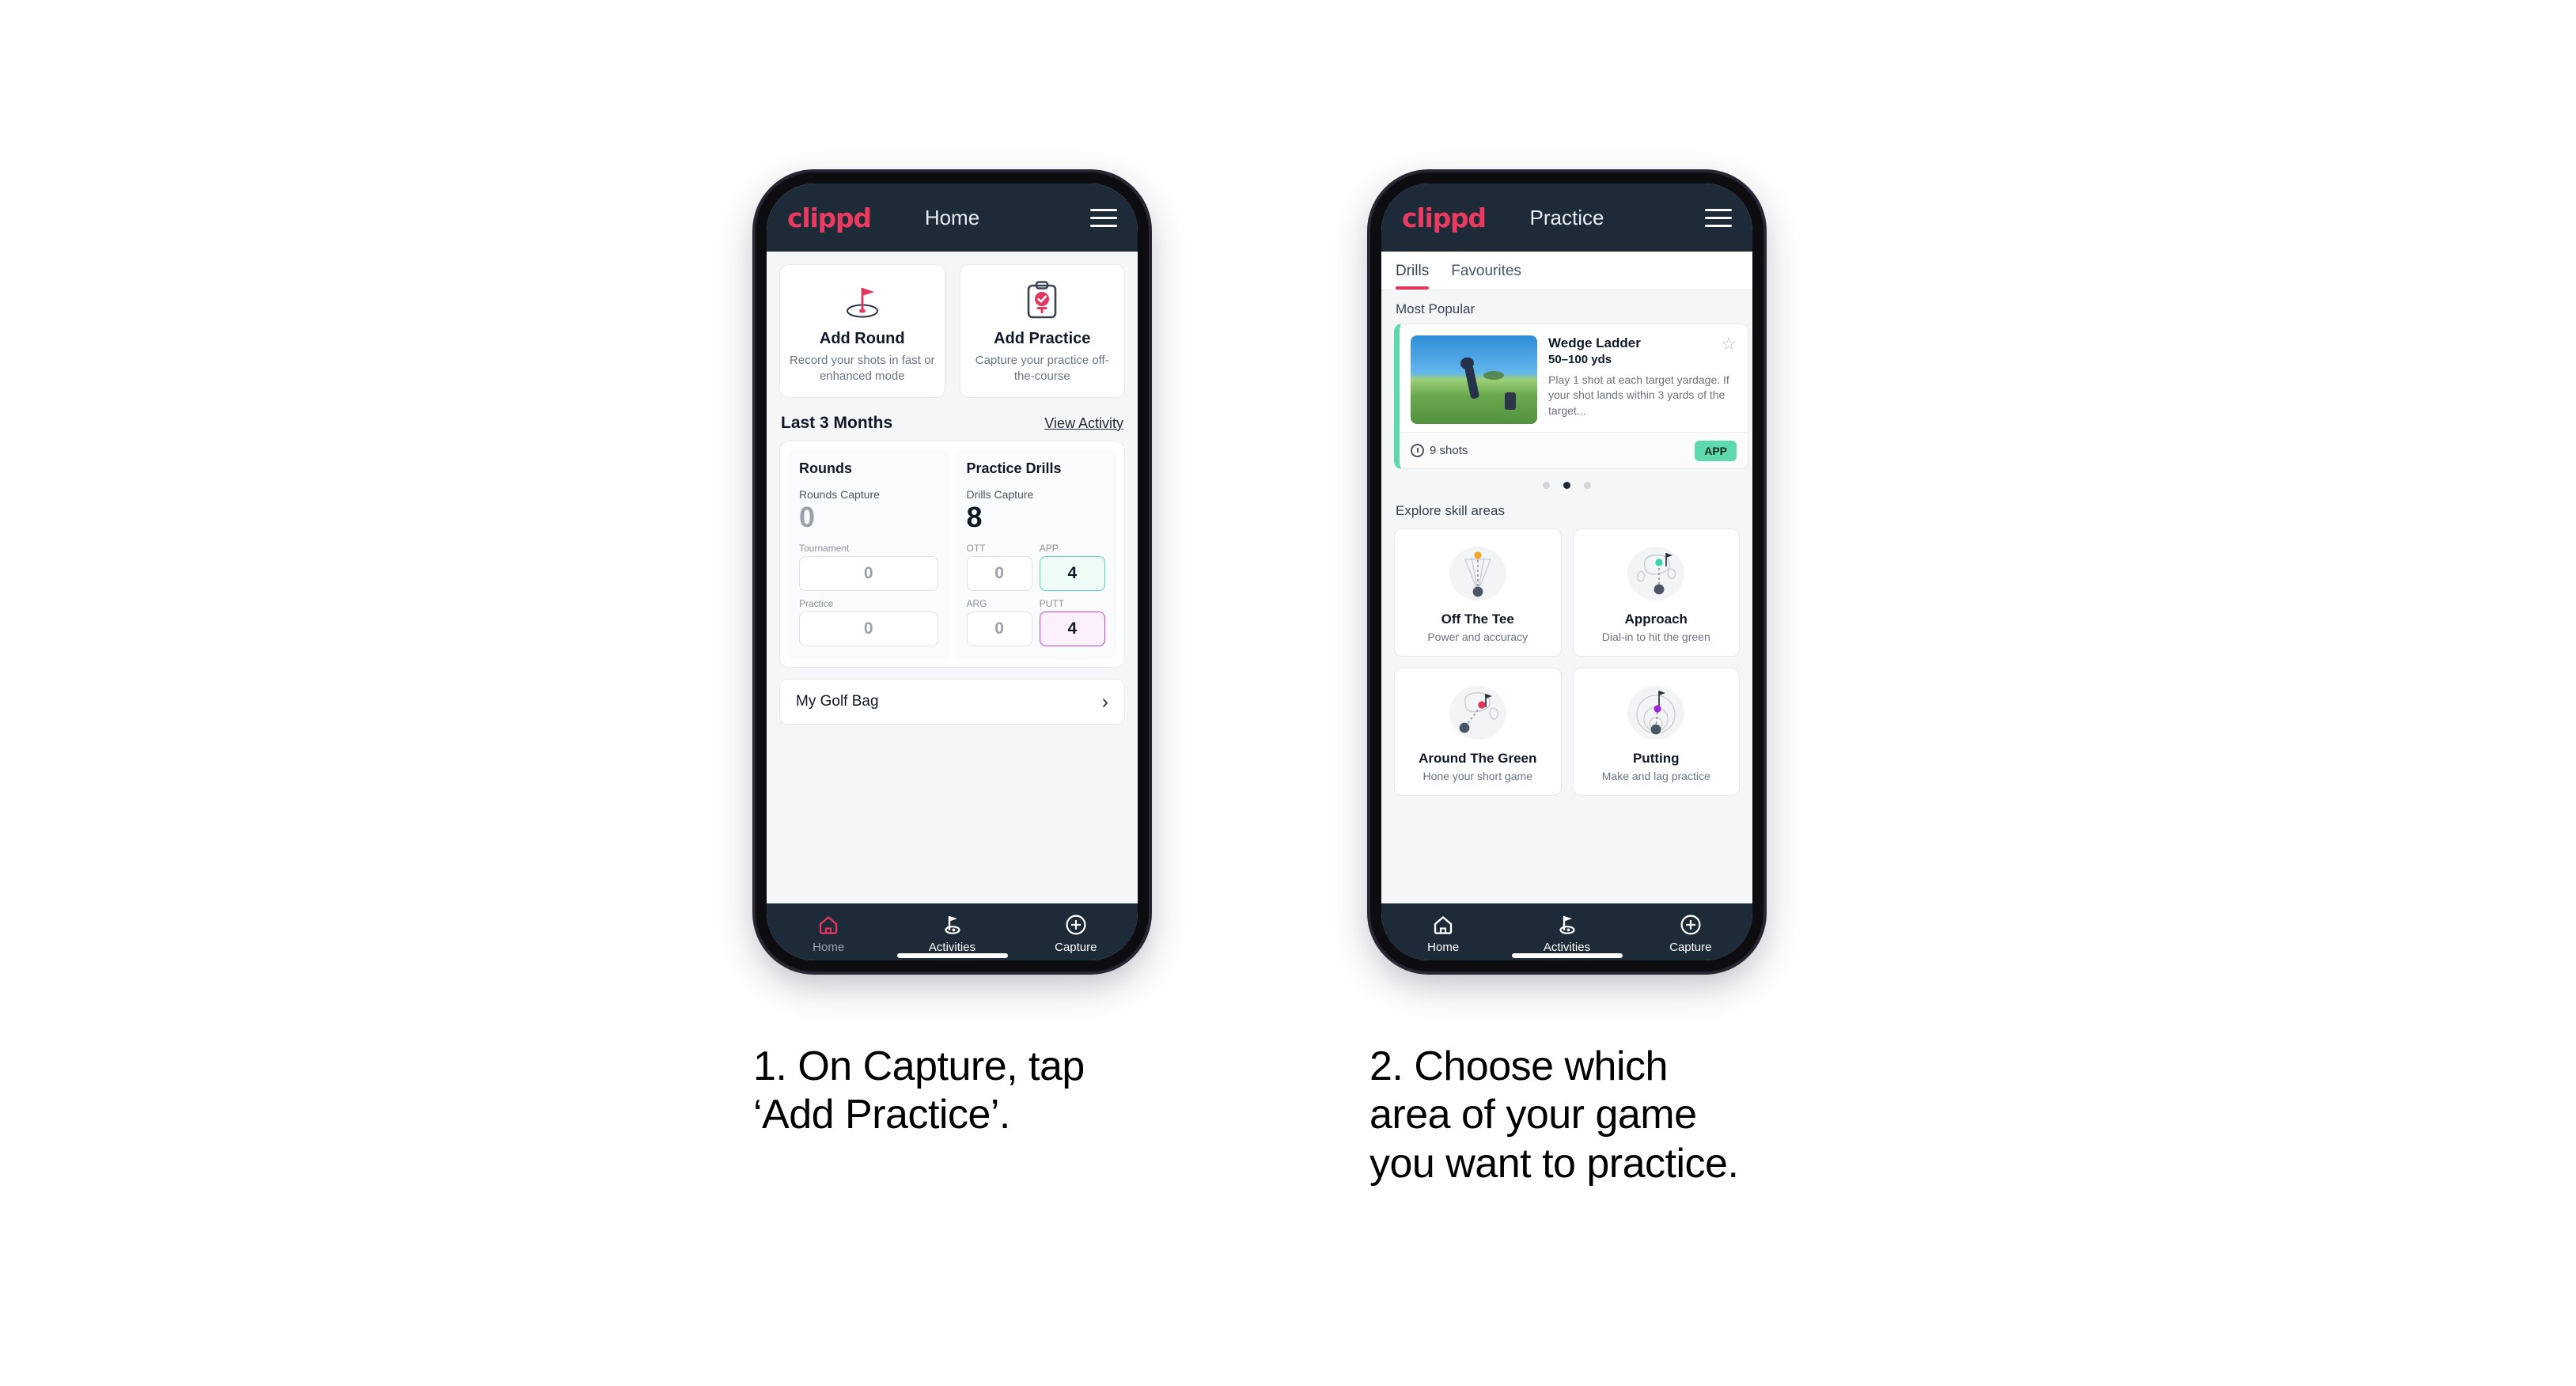  I want to click on tournament-field: Tournament 0, so click(868, 568).